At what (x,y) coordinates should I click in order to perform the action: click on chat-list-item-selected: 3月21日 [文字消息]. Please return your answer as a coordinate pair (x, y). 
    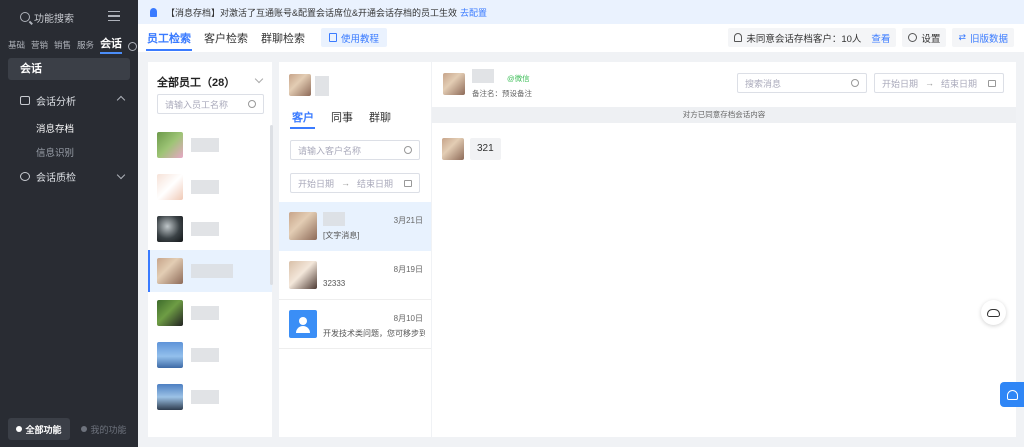
    Looking at the image, I should click on (355, 226).